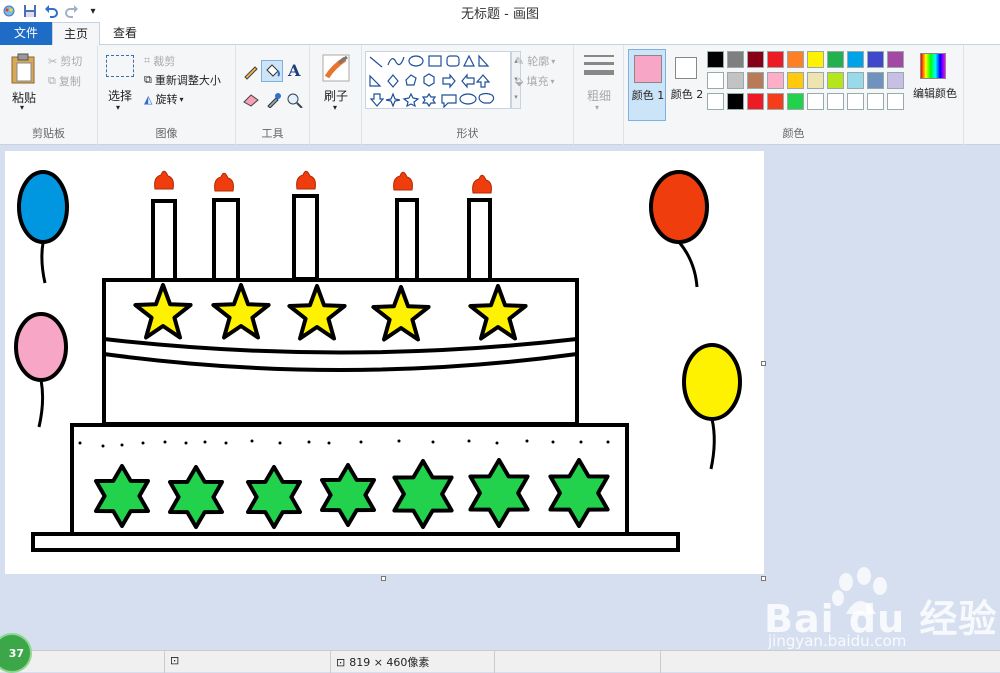 This screenshot has height=673, width=1000. Describe the element at coordinates (880, 604) in the screenshot. I see `baidu-watermark: Bai du 经验 jingyan.baidu.com` at that location.